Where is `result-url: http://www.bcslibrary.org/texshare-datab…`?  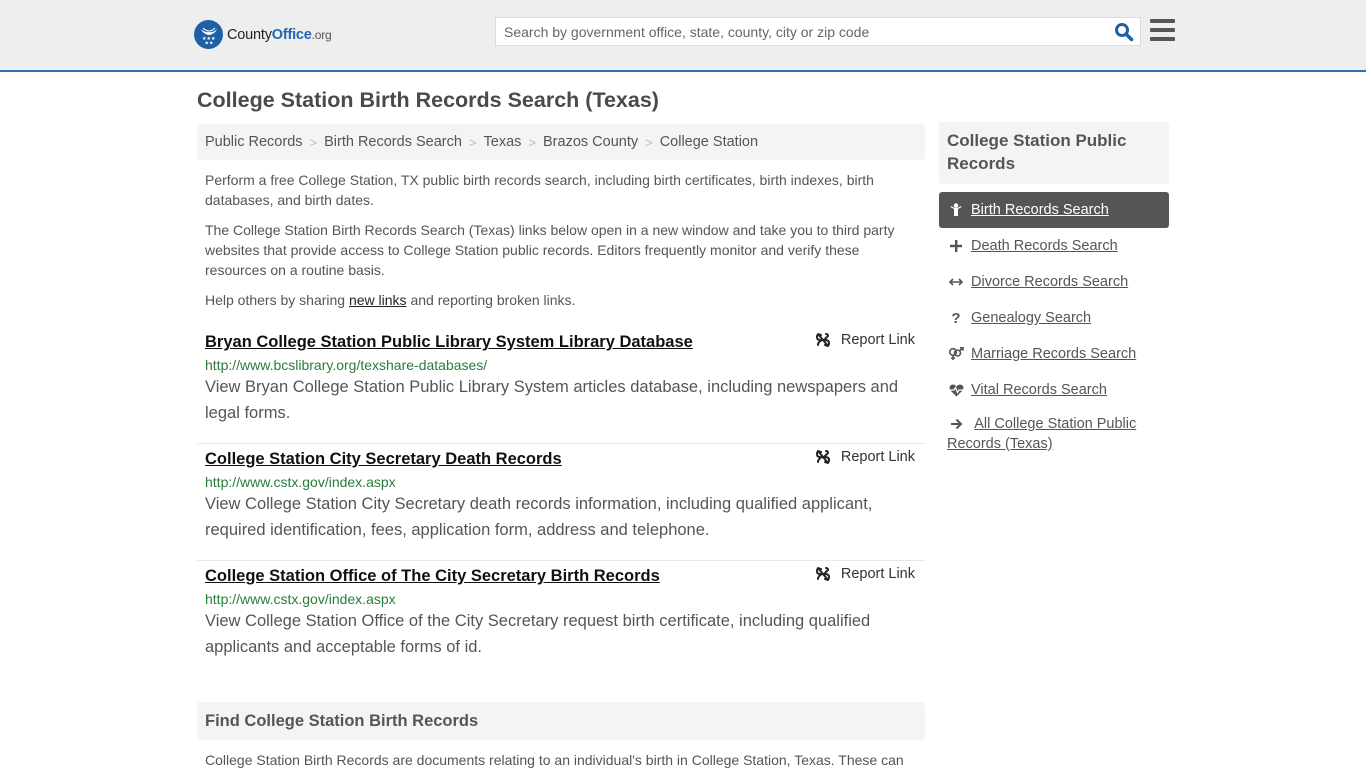 result-url: http://www.bcslibrary.org/texshare-datab… is located at coordinates (346, 365).